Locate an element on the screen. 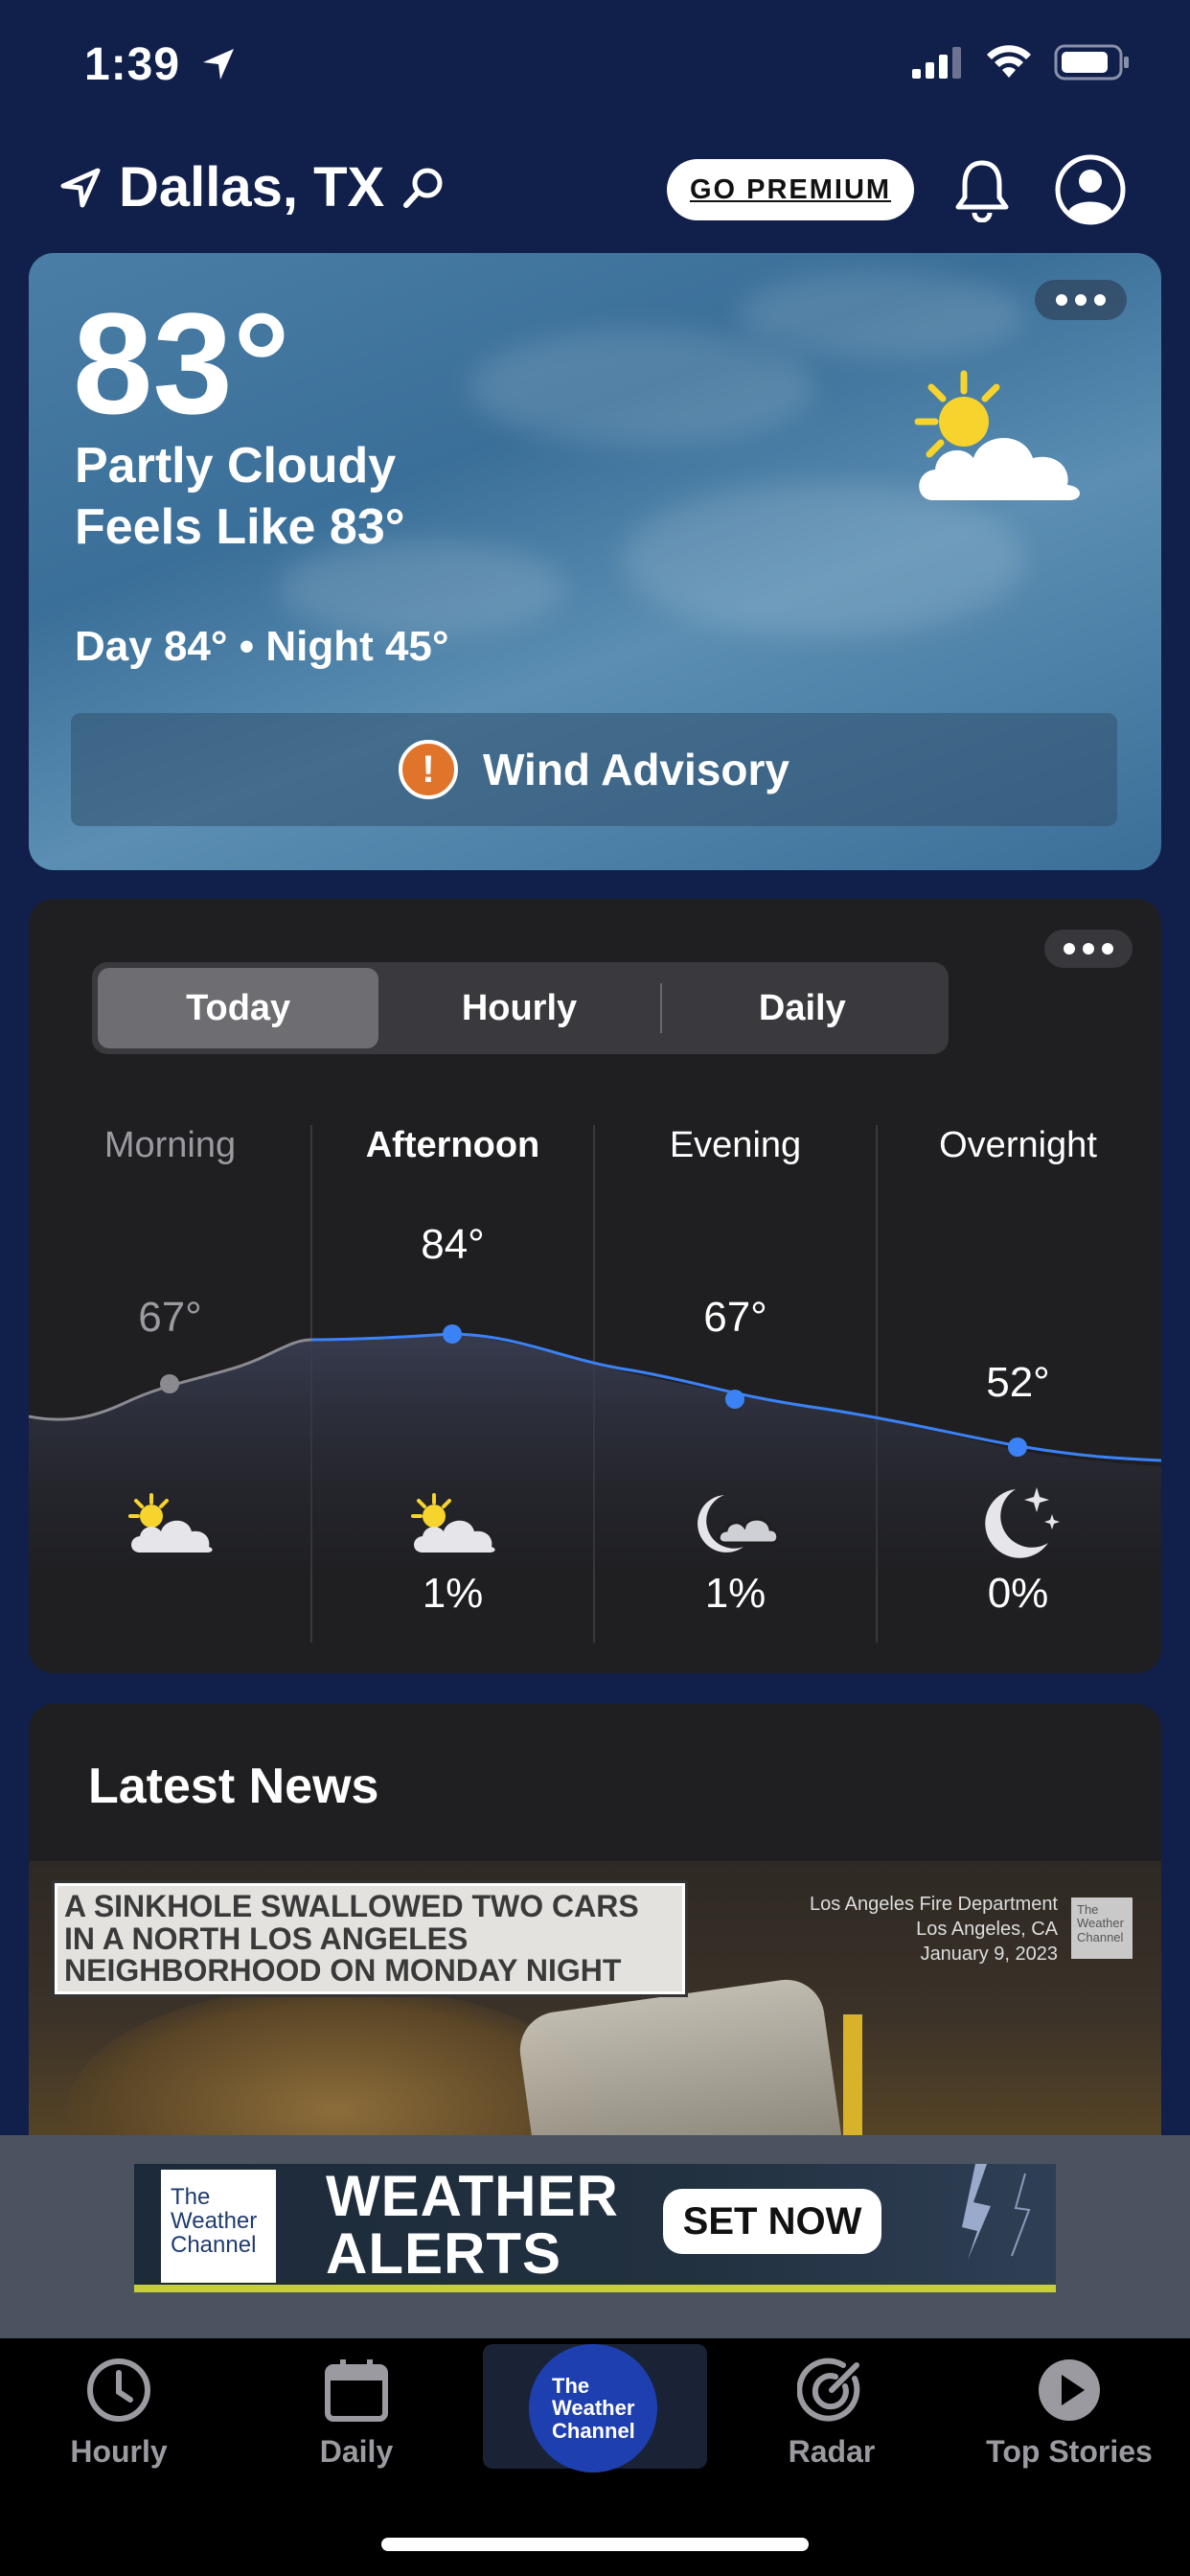 The height and width of the screenshot is (2576, 1190). current-condition: Partly Cloudy is located at coordinates (236, 466).